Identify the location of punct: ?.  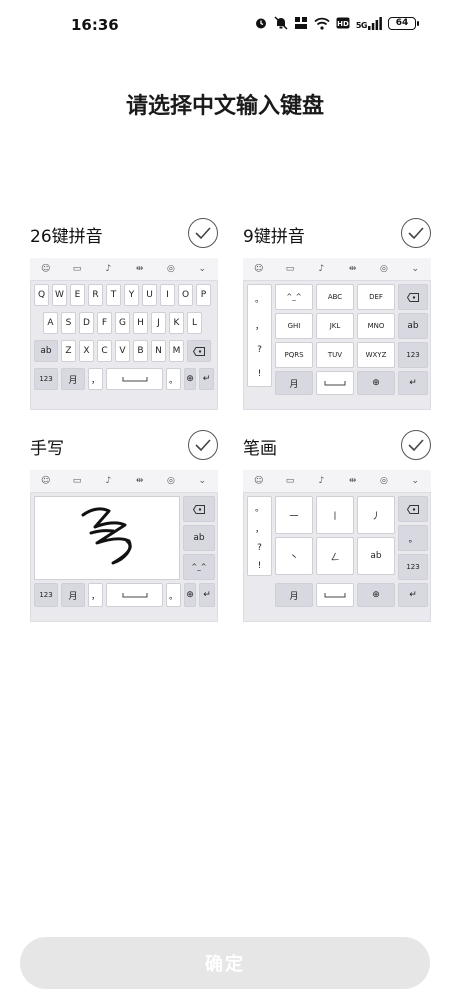
(259, 350).